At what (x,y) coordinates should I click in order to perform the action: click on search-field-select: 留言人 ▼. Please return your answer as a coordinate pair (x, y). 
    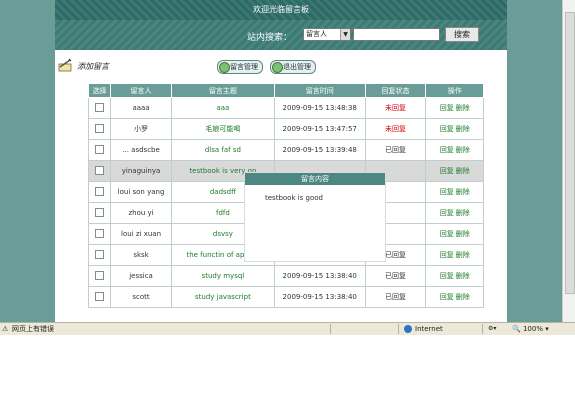
    Looking at the image, I should click on (327, 34).